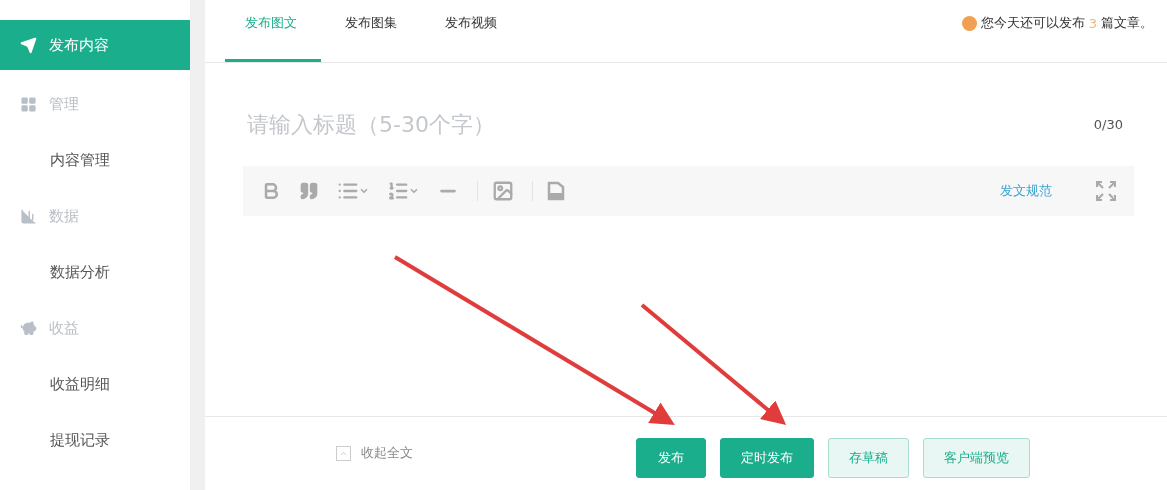 The width and height of the screenshot is (1167, 490). Describe the element at coordinates (556, 191) in the screenshot. I see `cover-icon` at that location.